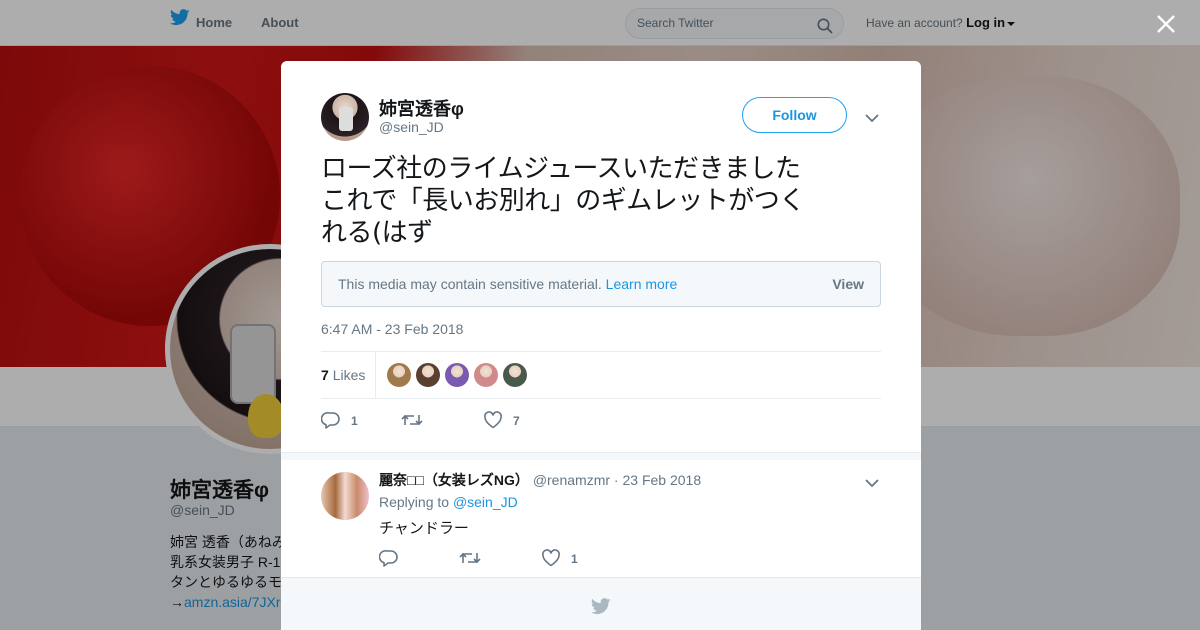  What do you see at coordinates (377, 233) in the screenshot?
I see `tweet-text-line: れる(はず` at bounding box center [377, 233].